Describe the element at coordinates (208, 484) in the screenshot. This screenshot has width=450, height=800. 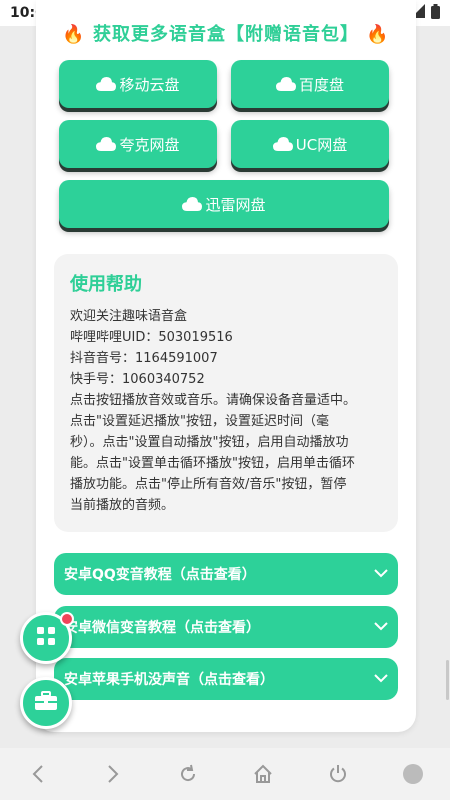
I see `help-line: 播放功能。点击"停止所有音效/音乐"按钮，暂停` at that location.